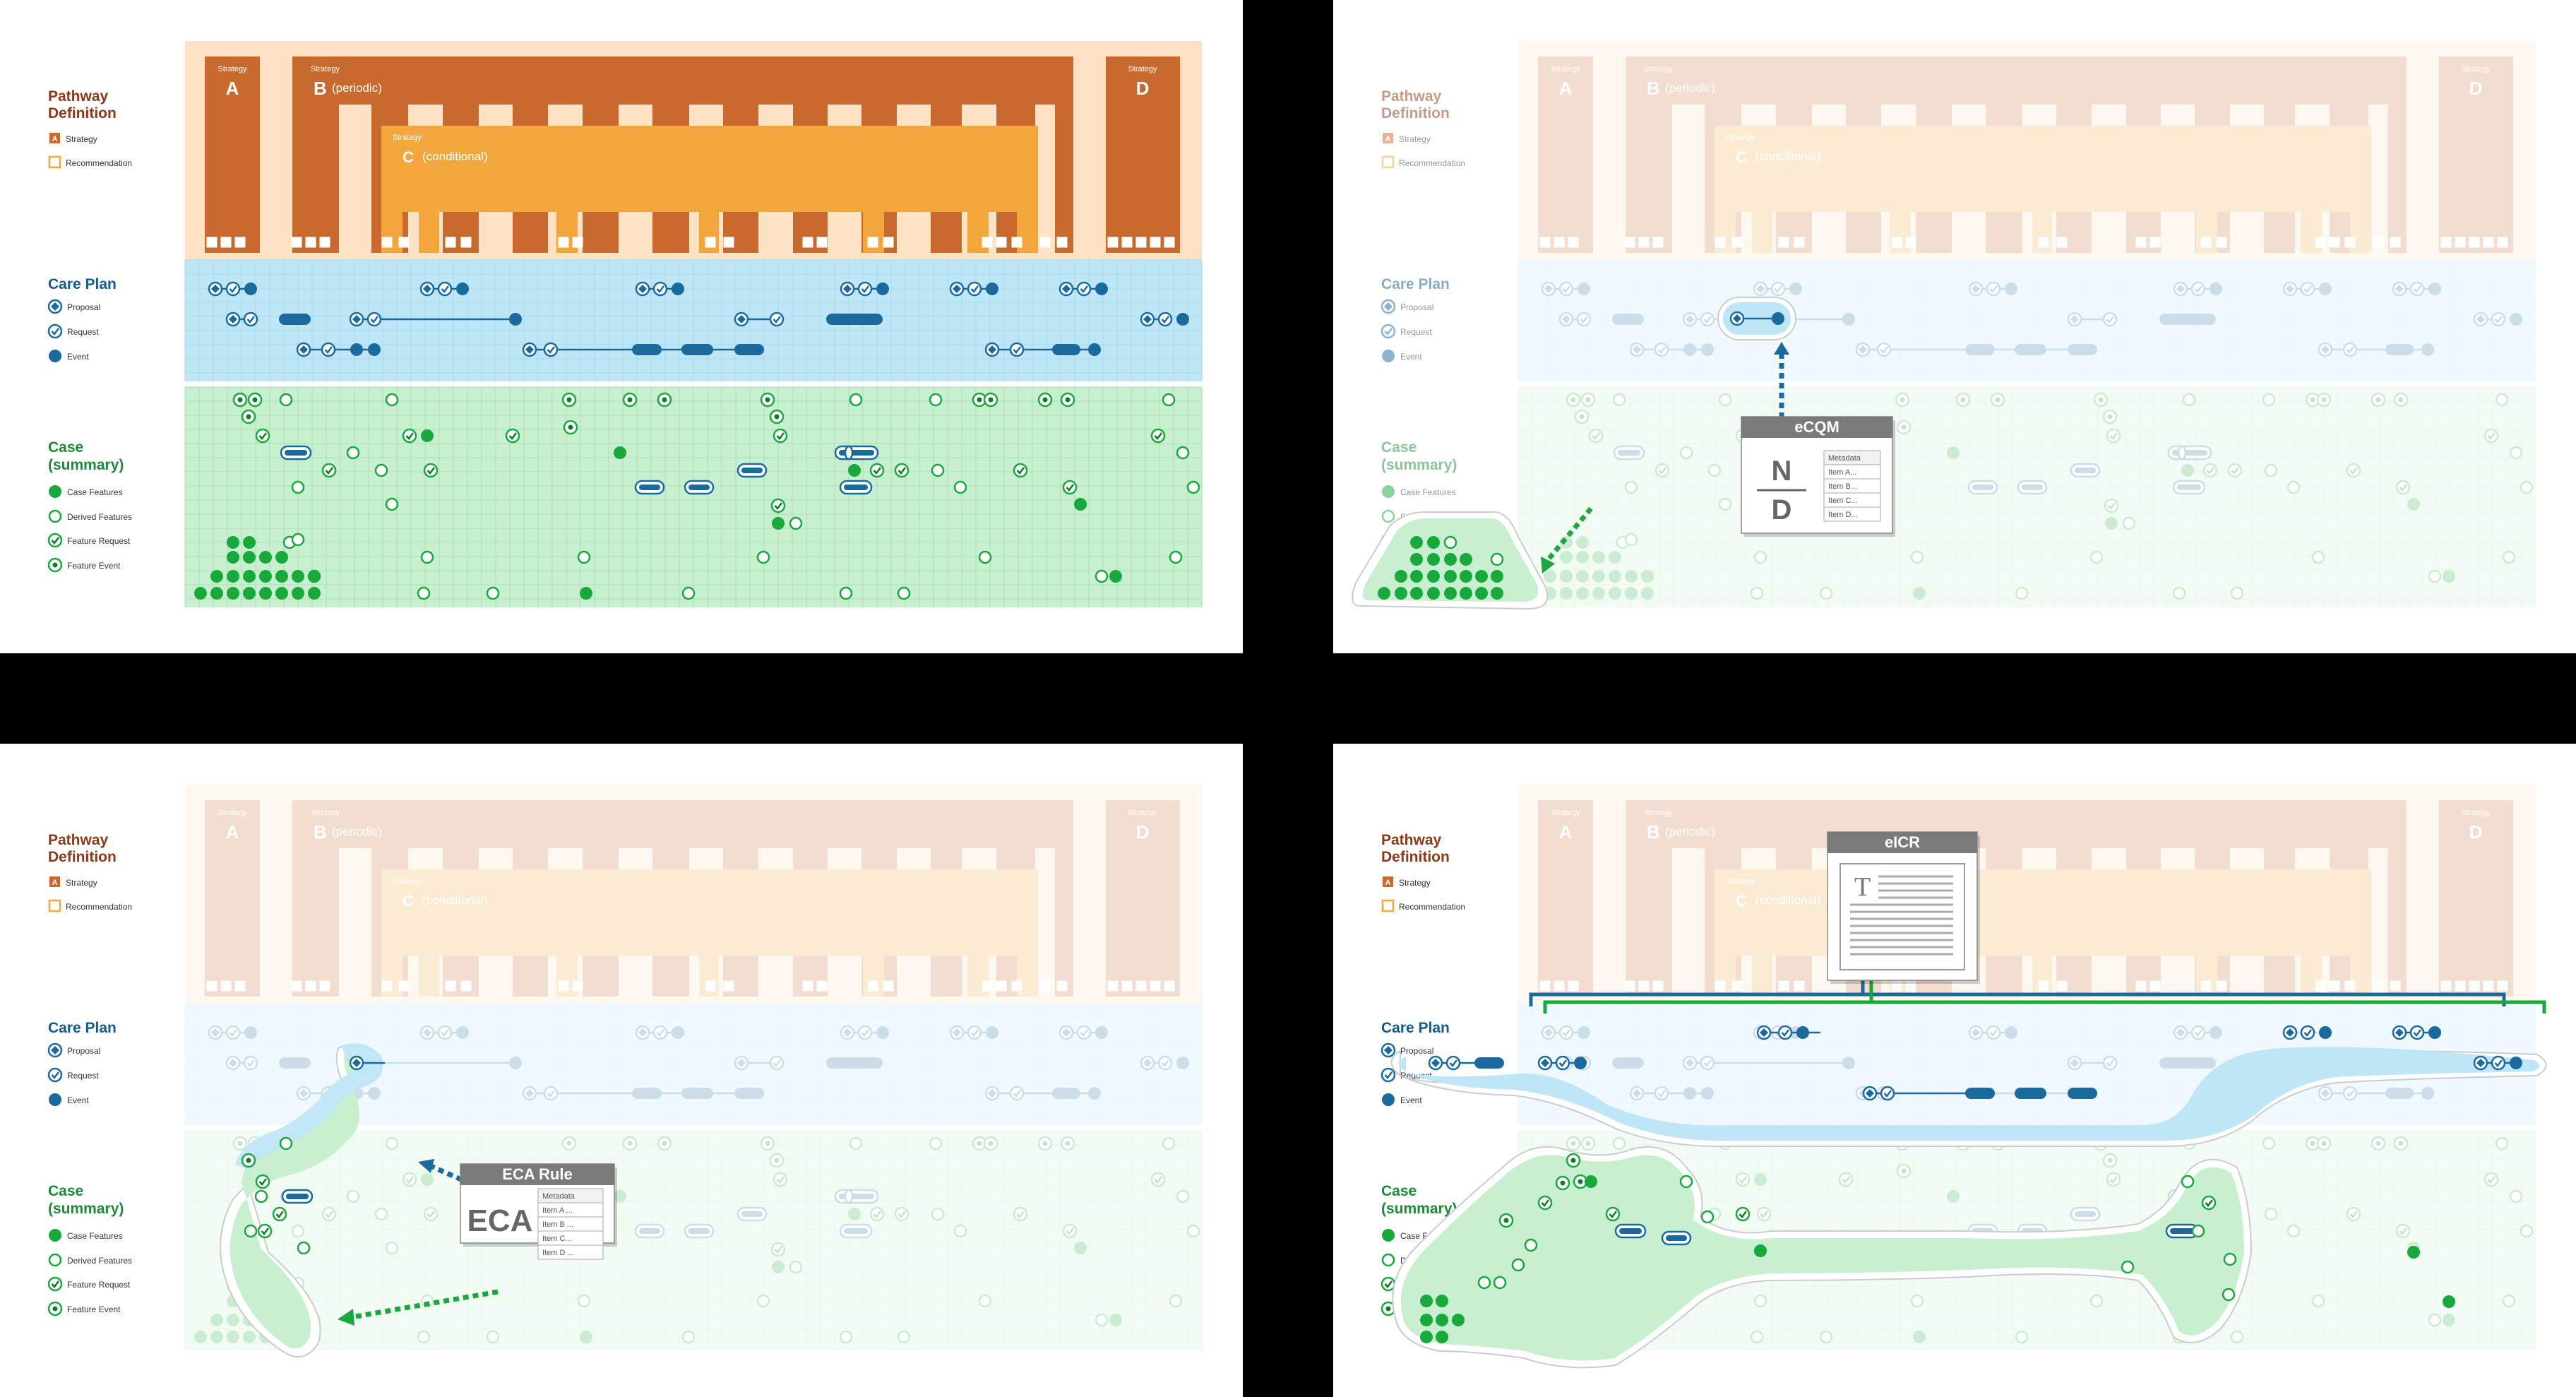  What do you see at coordinates (1388, 139) in the screenshot?
I see `strategy-swatch-letter: A` at bounding box center [1388, 139].